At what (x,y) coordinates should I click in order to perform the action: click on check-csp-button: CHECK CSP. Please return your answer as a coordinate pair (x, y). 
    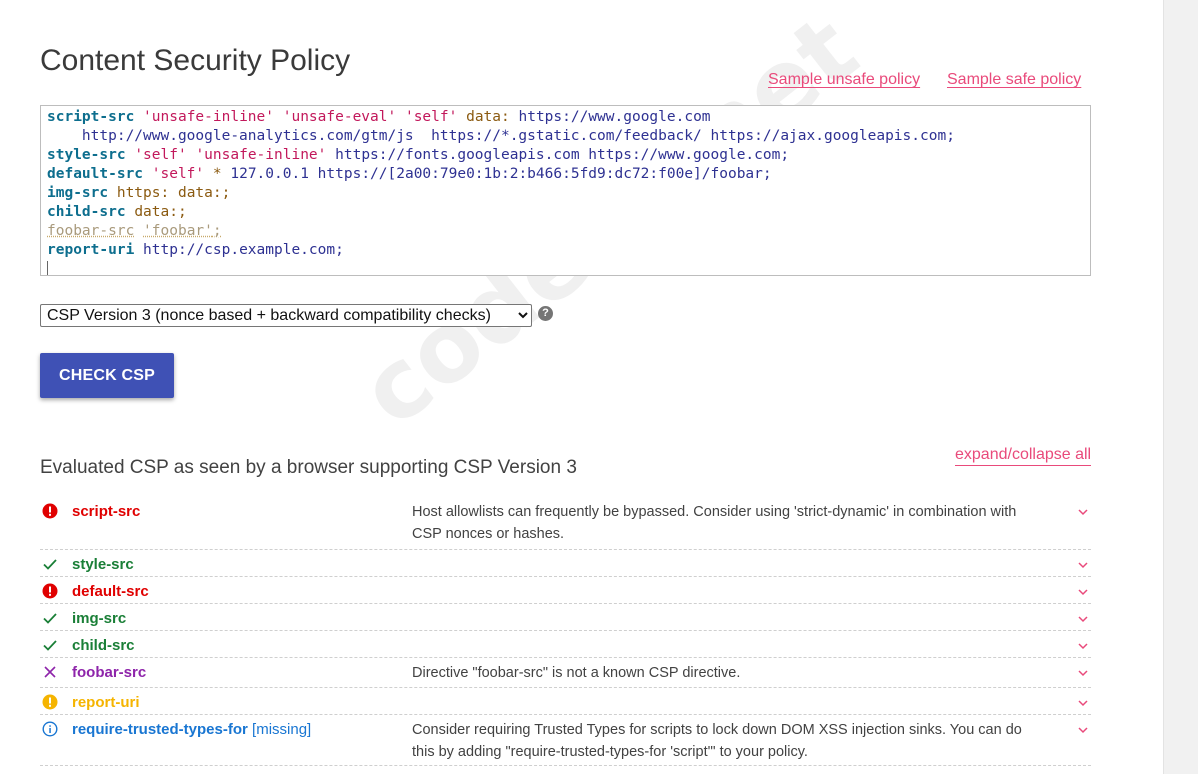
    Looking at the image, I should click on (107, 375).